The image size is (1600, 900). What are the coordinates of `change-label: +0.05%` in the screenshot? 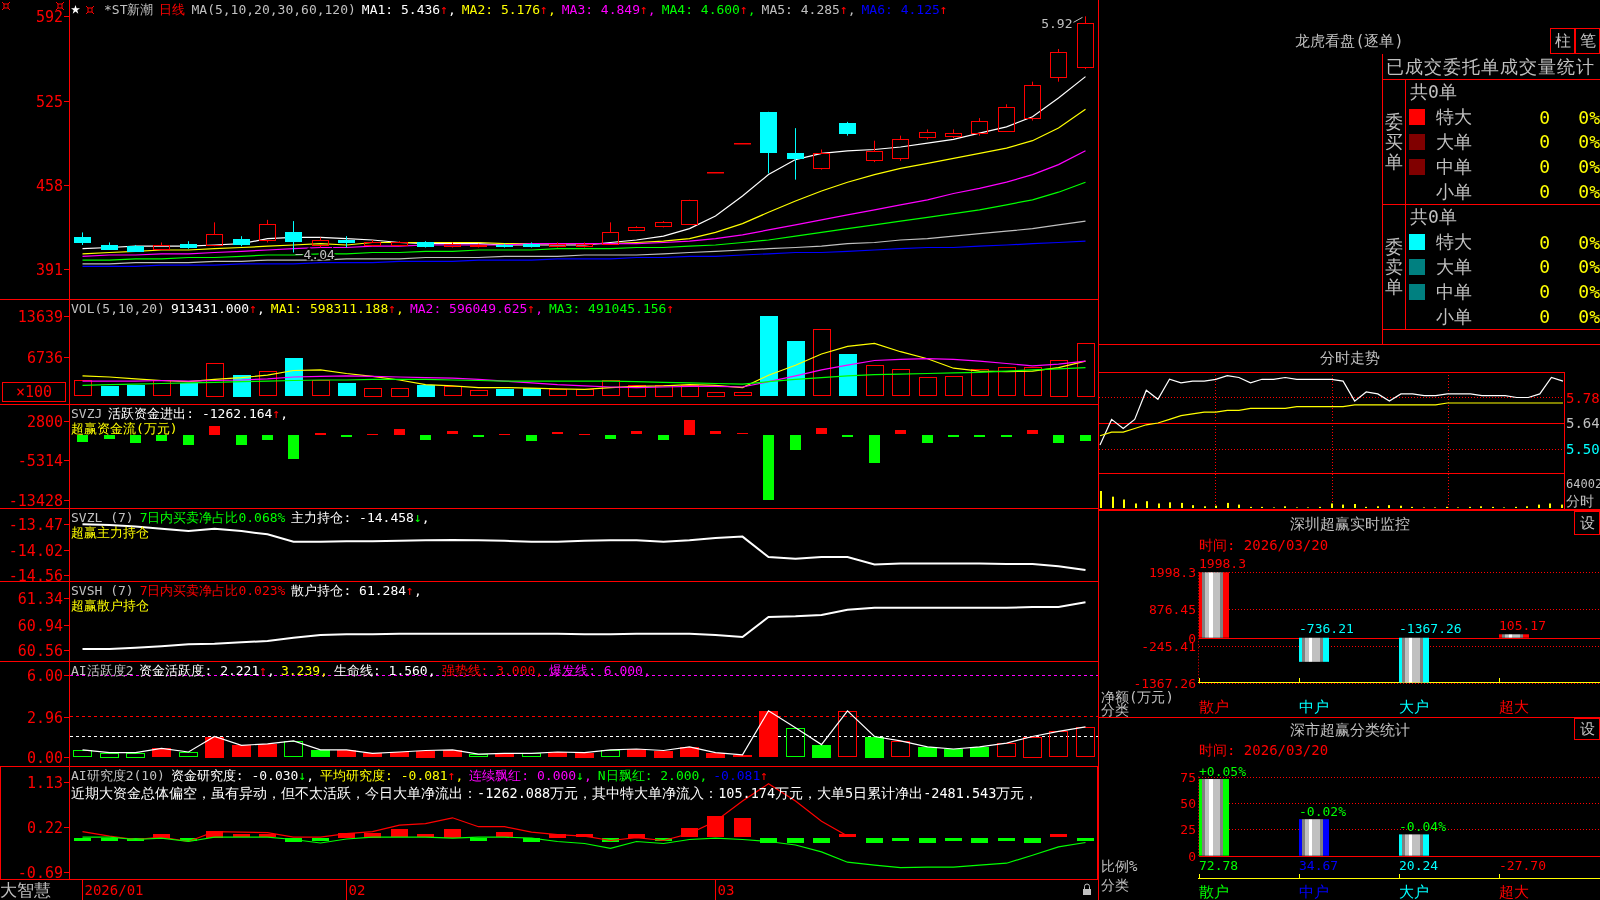 It's located at (1222, 771).